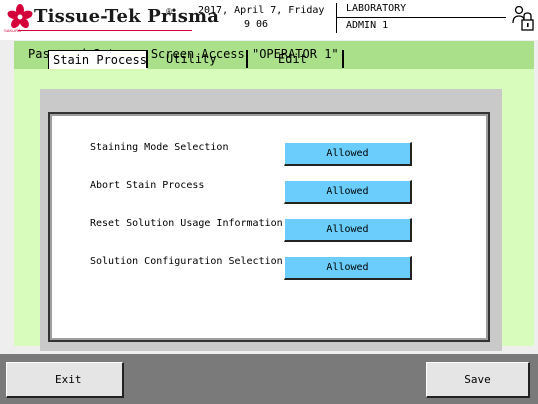  What do you see at coordinates (348, 154) in the screenshot?
I see `staining-mode-allowed-button: Allowed` at bounding box center [348, 154].